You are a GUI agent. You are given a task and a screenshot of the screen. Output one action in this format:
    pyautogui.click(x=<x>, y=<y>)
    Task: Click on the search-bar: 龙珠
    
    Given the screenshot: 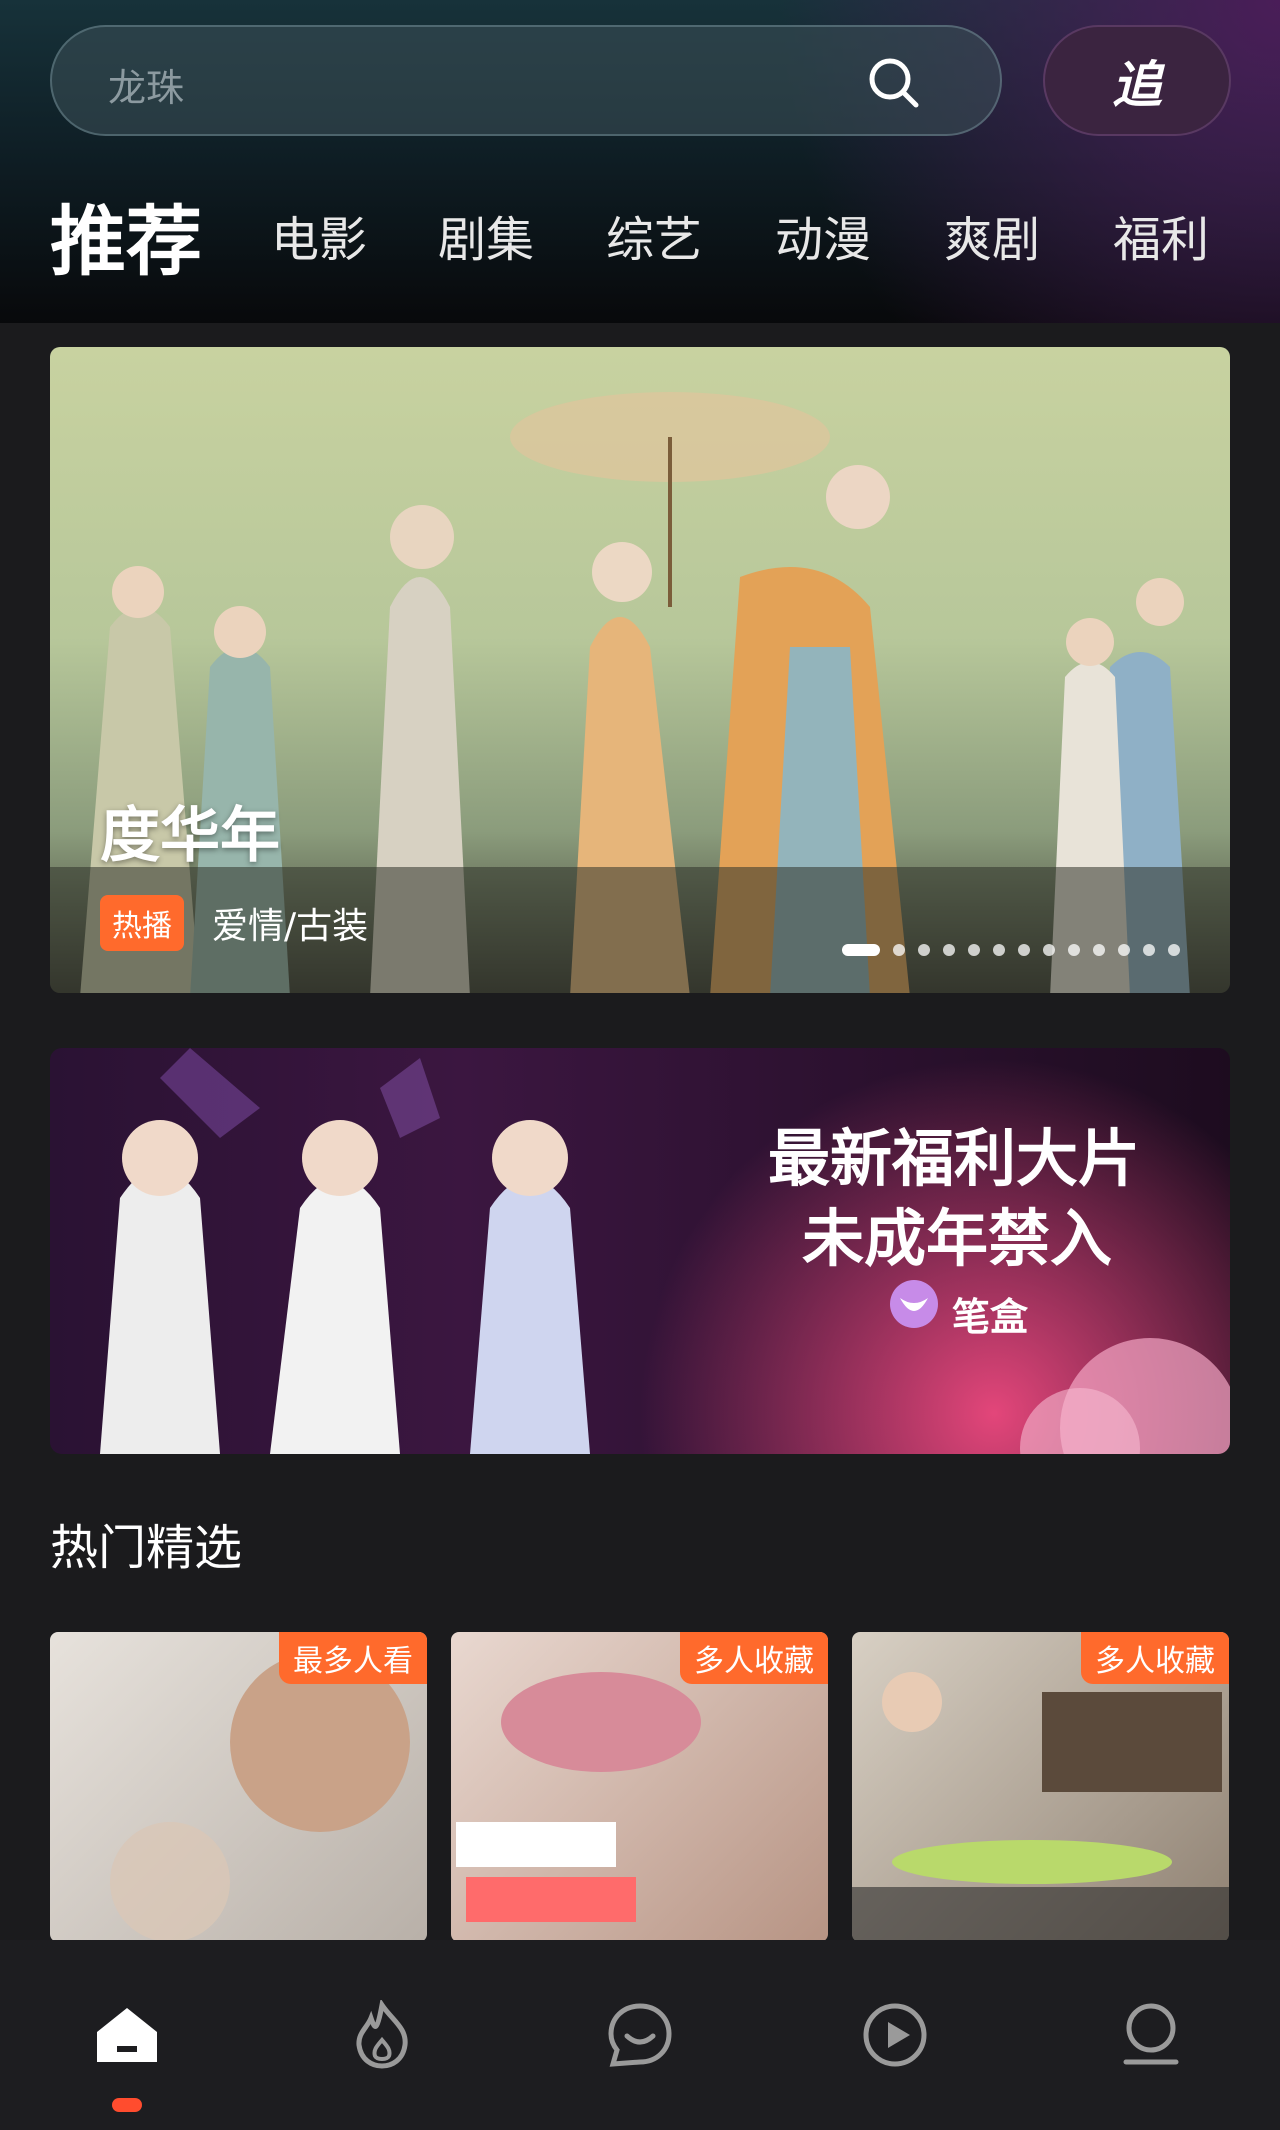 What is the action you would take?
    pyautogui.click(x=526, y=80)
    